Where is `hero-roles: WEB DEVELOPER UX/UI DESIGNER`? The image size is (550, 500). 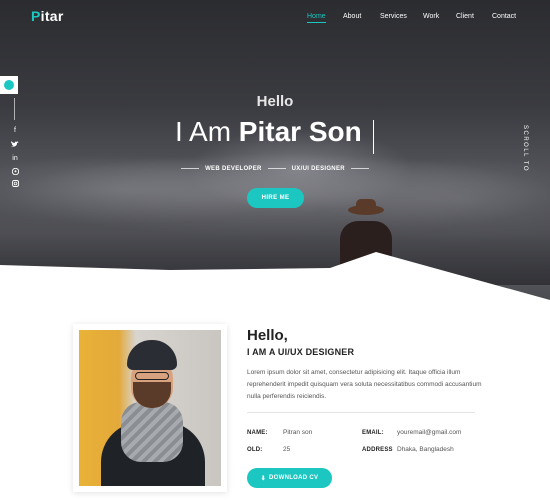
hero-roles: WEB DEVELOPER UX/UI DESIGNER is located at coordinates (275, 169).